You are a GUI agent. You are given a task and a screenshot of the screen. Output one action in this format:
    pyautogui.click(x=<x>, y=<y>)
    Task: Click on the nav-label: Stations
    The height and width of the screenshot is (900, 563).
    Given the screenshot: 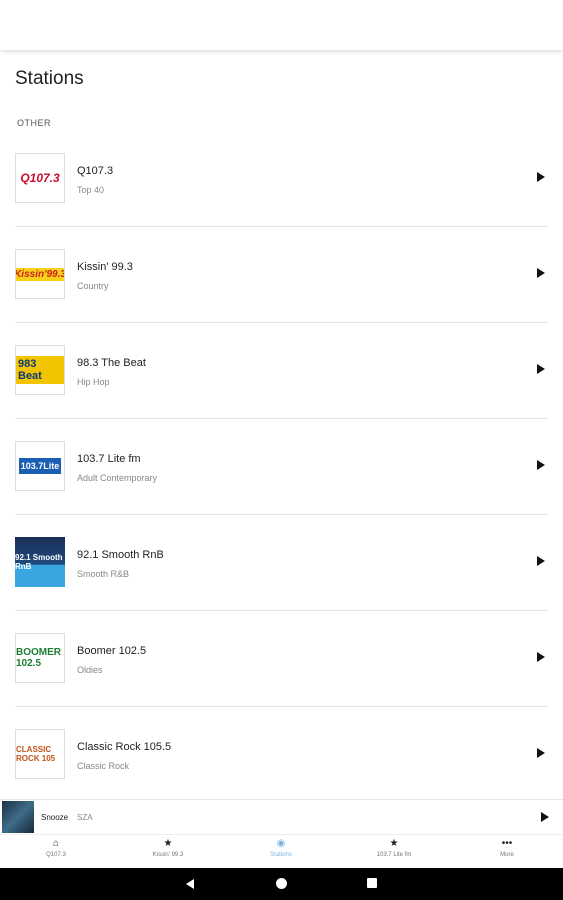 What is the action you would take?
    pyautogui.click(x=281, y=855)
    